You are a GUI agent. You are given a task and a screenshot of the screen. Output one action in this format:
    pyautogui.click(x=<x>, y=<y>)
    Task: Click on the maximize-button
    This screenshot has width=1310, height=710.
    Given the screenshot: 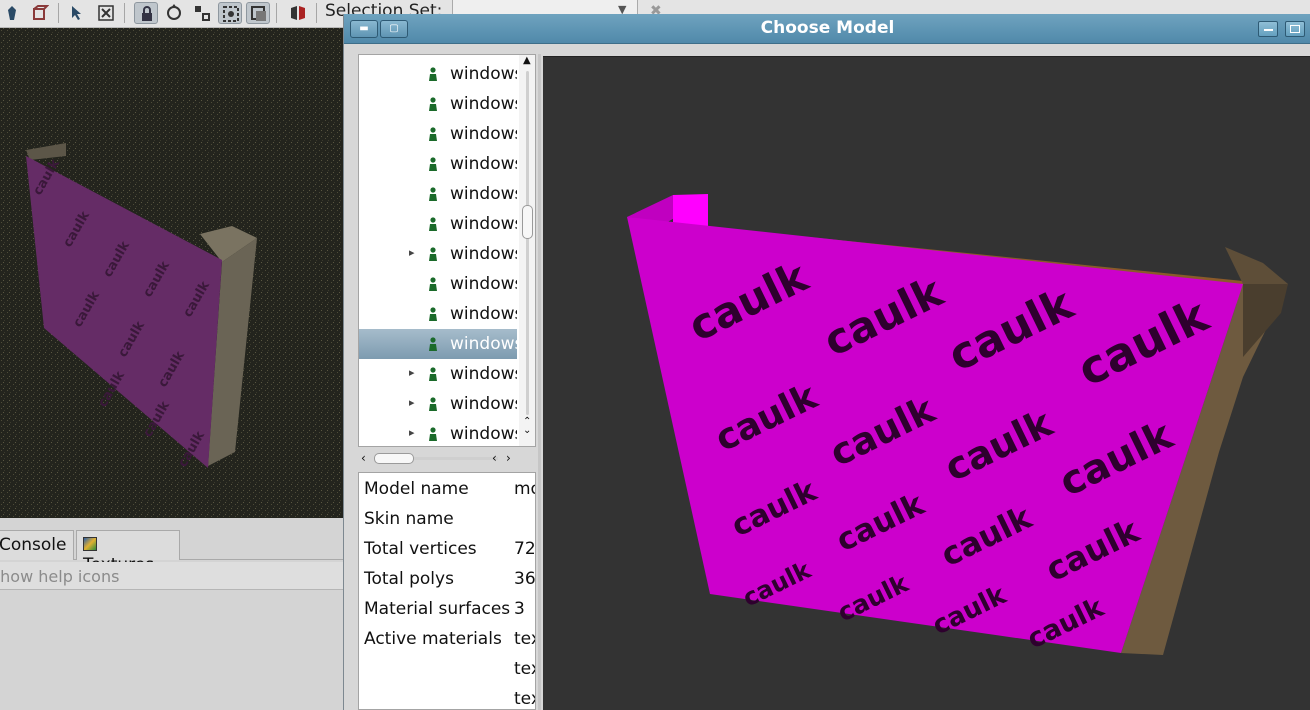 What is the action you would take?
    pyautogui.click(x=1295, y=29)
    